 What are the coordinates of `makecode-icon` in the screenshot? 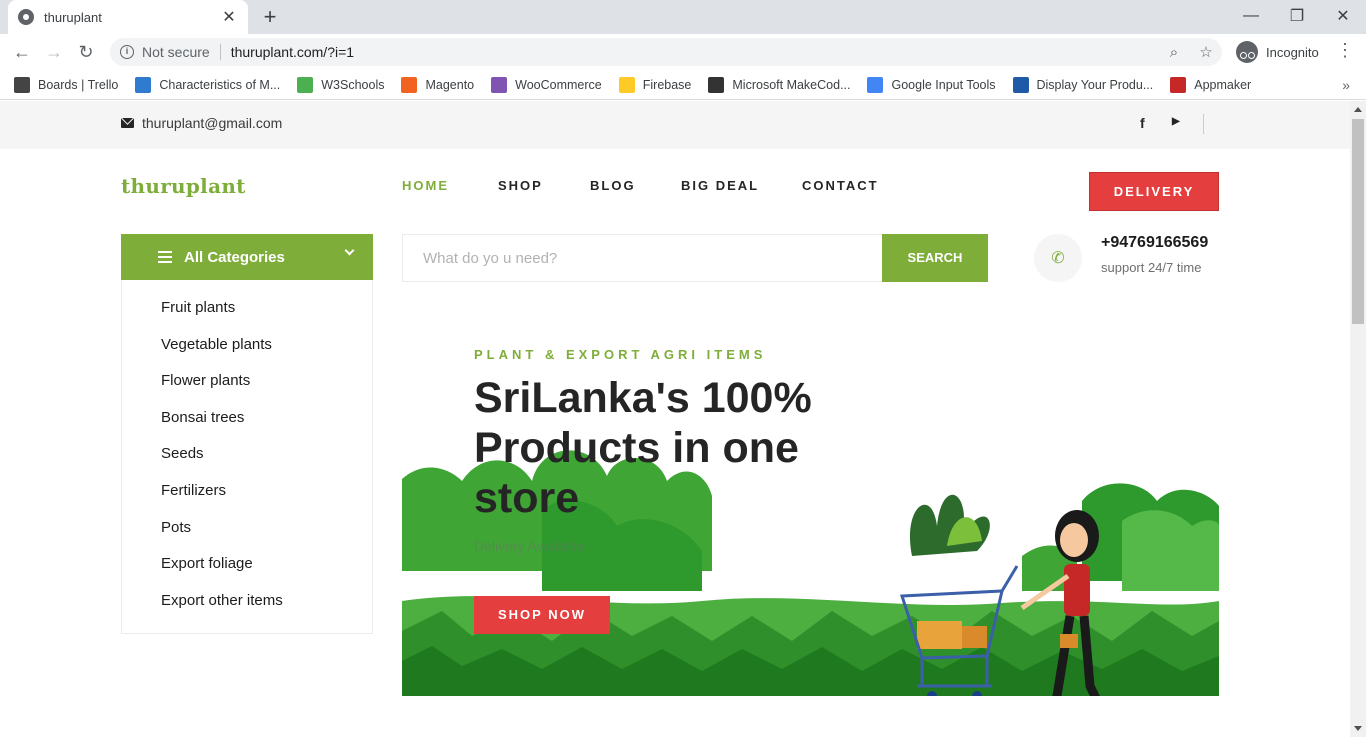 It's located at (716, 84).